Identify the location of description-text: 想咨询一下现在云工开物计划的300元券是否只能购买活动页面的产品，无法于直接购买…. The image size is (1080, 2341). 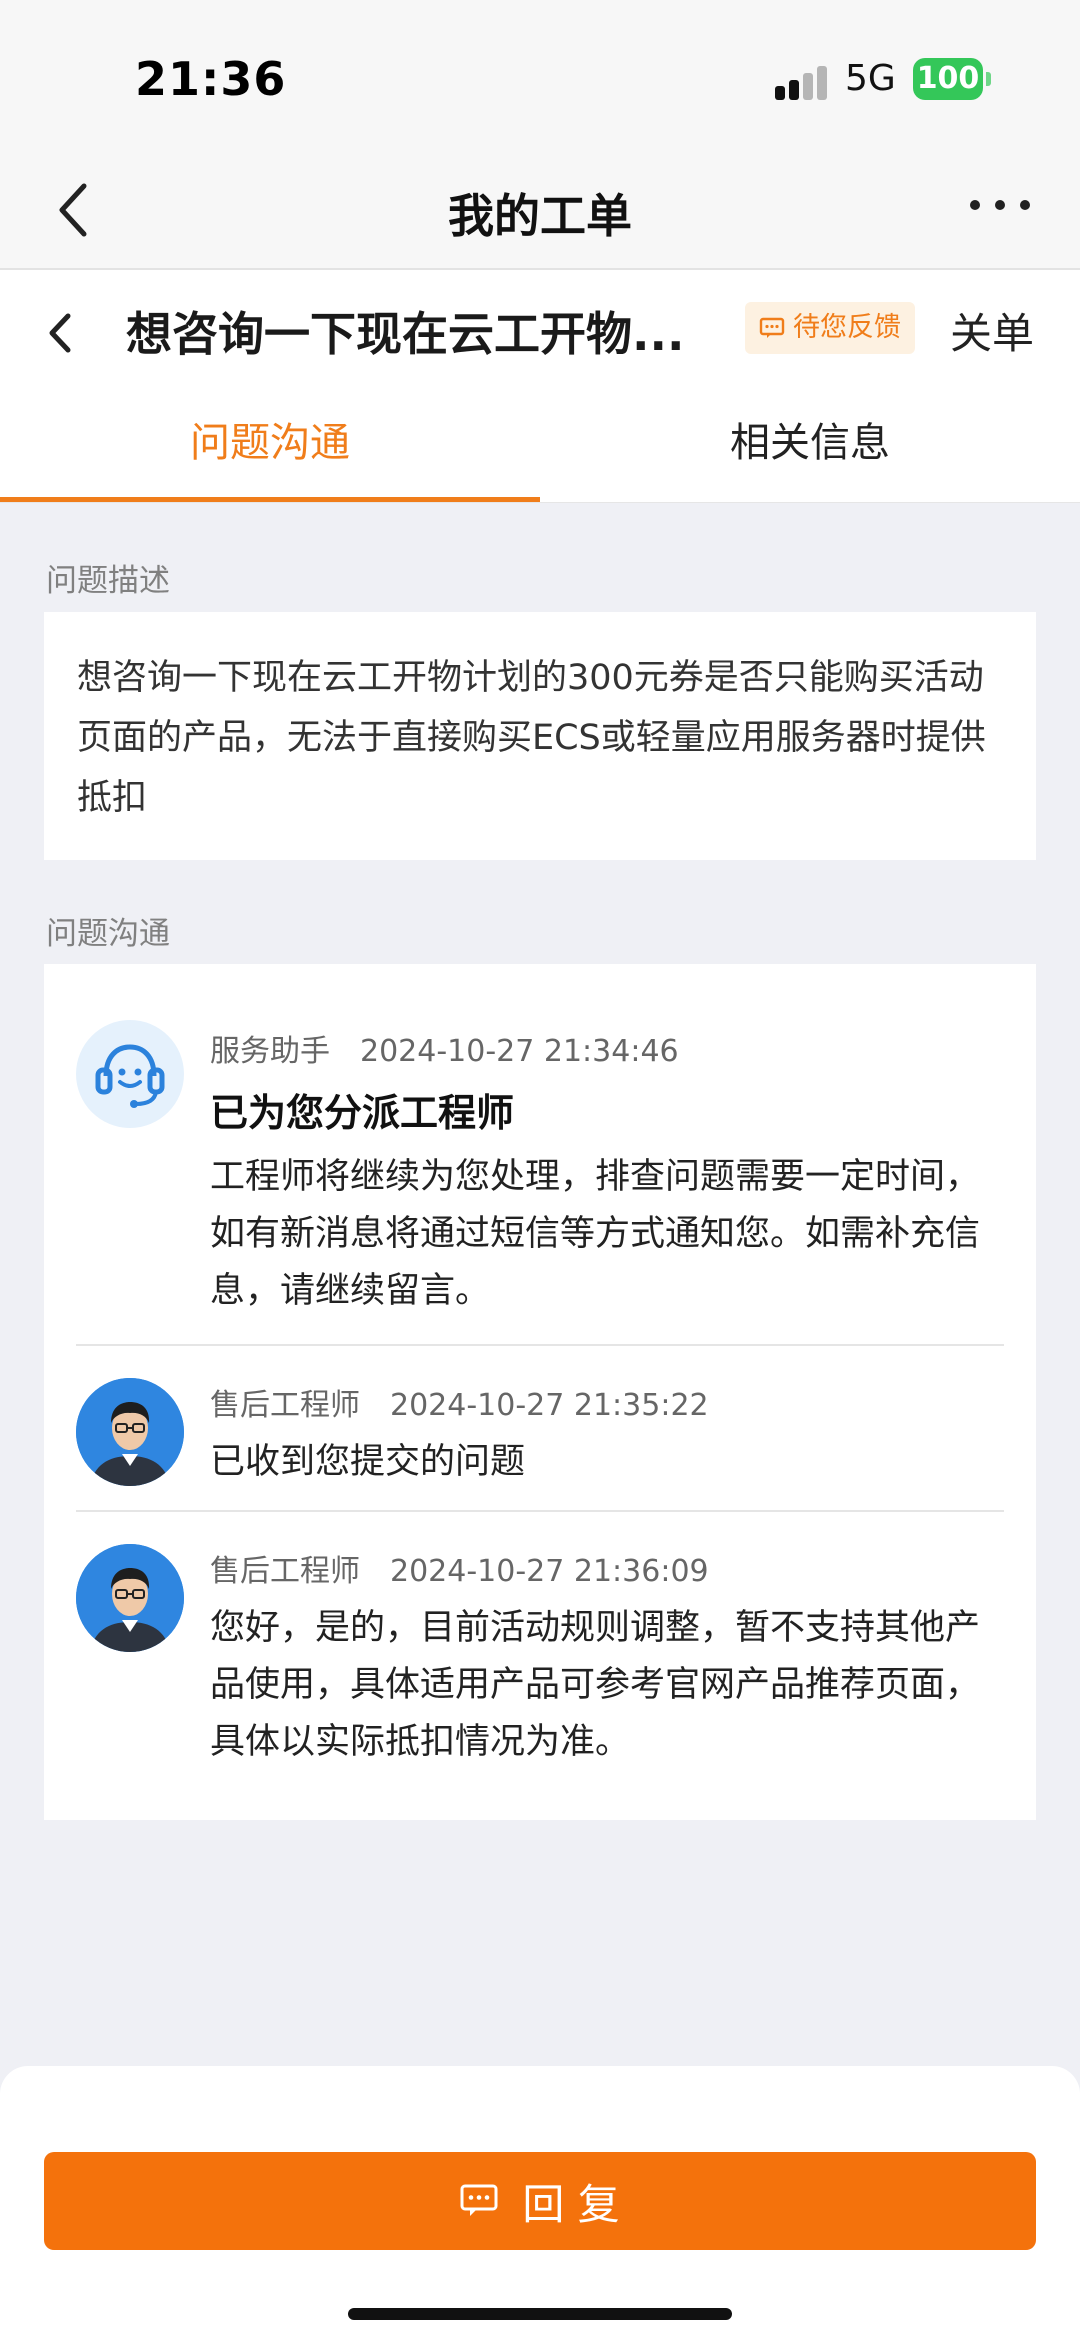
(531, 738).